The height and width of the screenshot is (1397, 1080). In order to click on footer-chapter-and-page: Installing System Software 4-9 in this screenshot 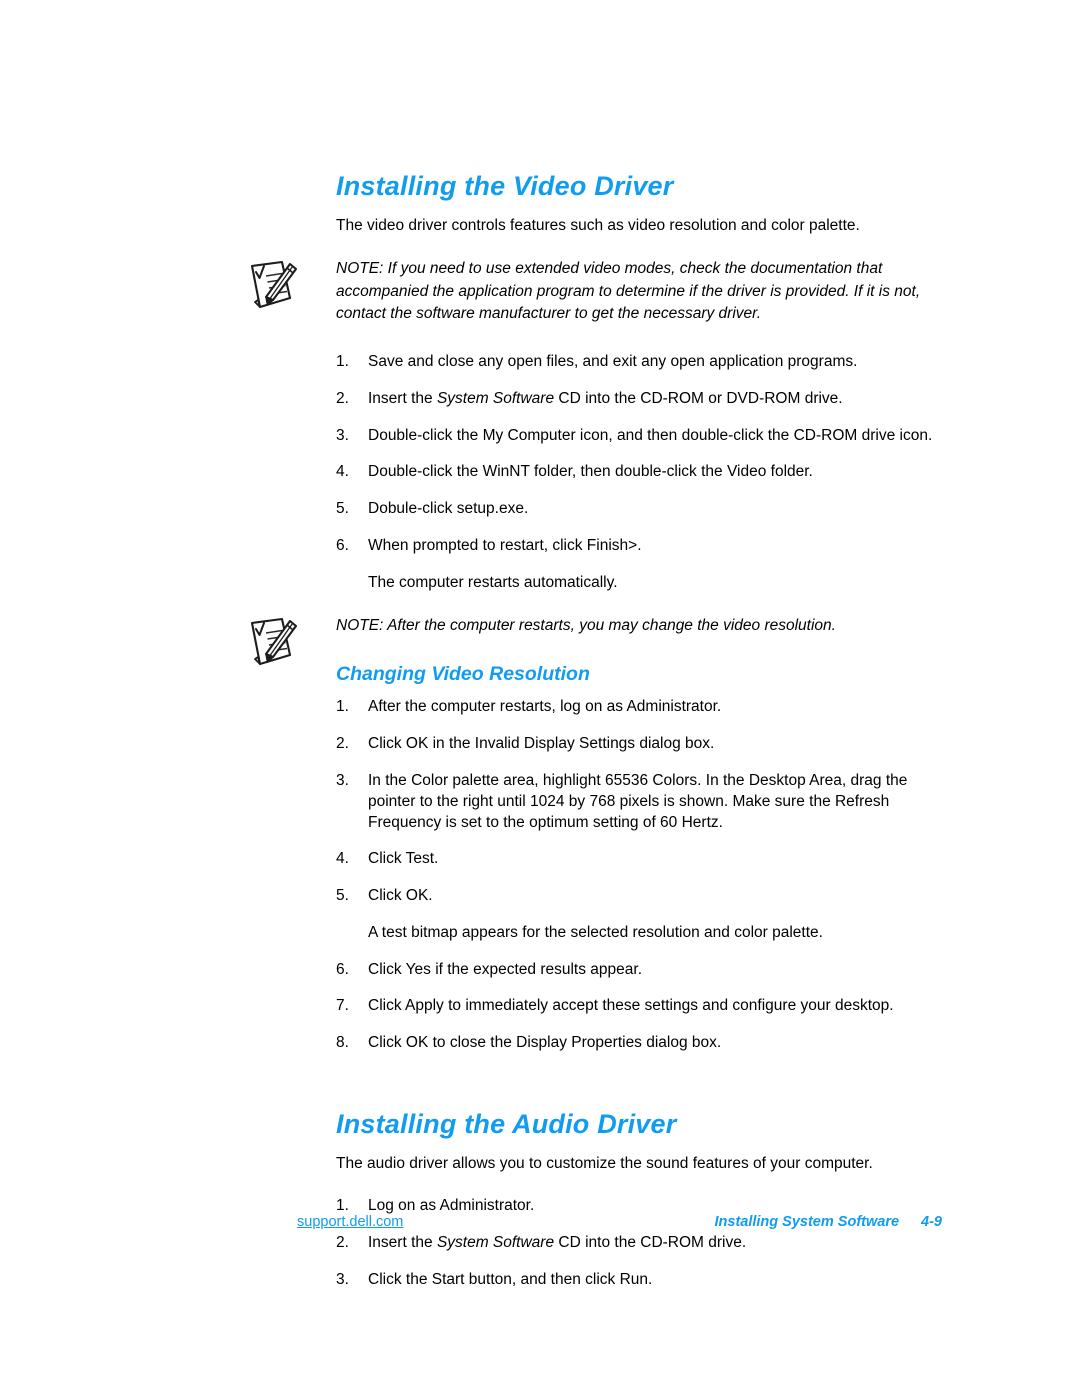, I will do `click(829, 1222)`.